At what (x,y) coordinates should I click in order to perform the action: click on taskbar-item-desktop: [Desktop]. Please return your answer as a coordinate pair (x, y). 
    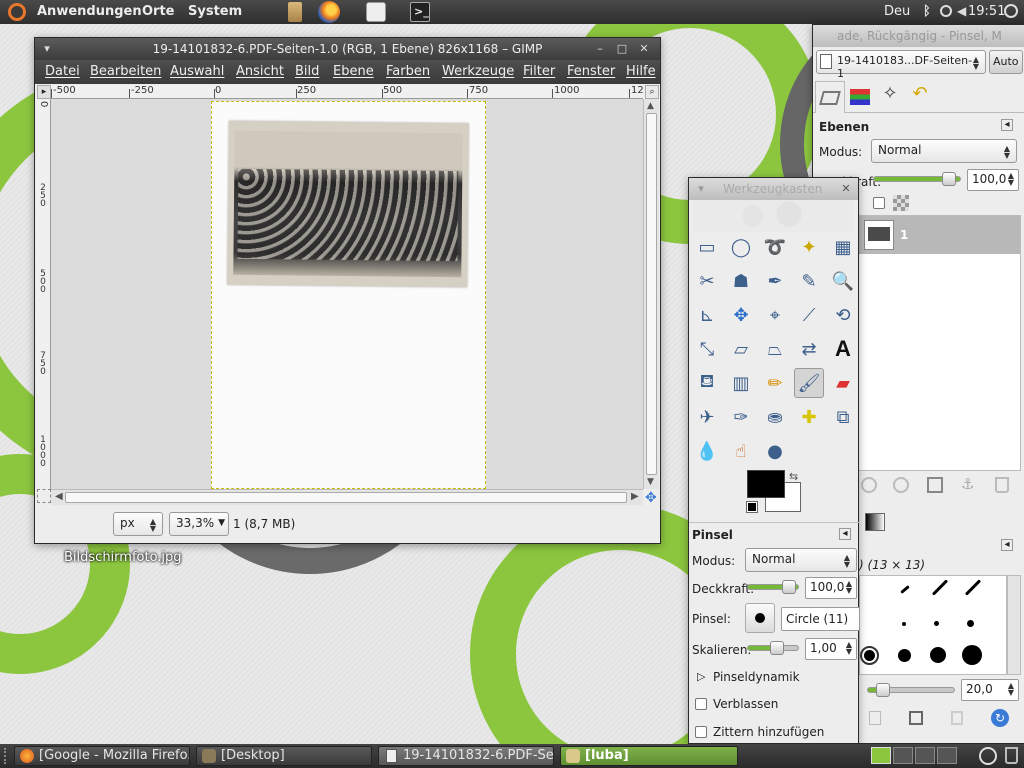
    Looking at the image, I should click on (284, 756).